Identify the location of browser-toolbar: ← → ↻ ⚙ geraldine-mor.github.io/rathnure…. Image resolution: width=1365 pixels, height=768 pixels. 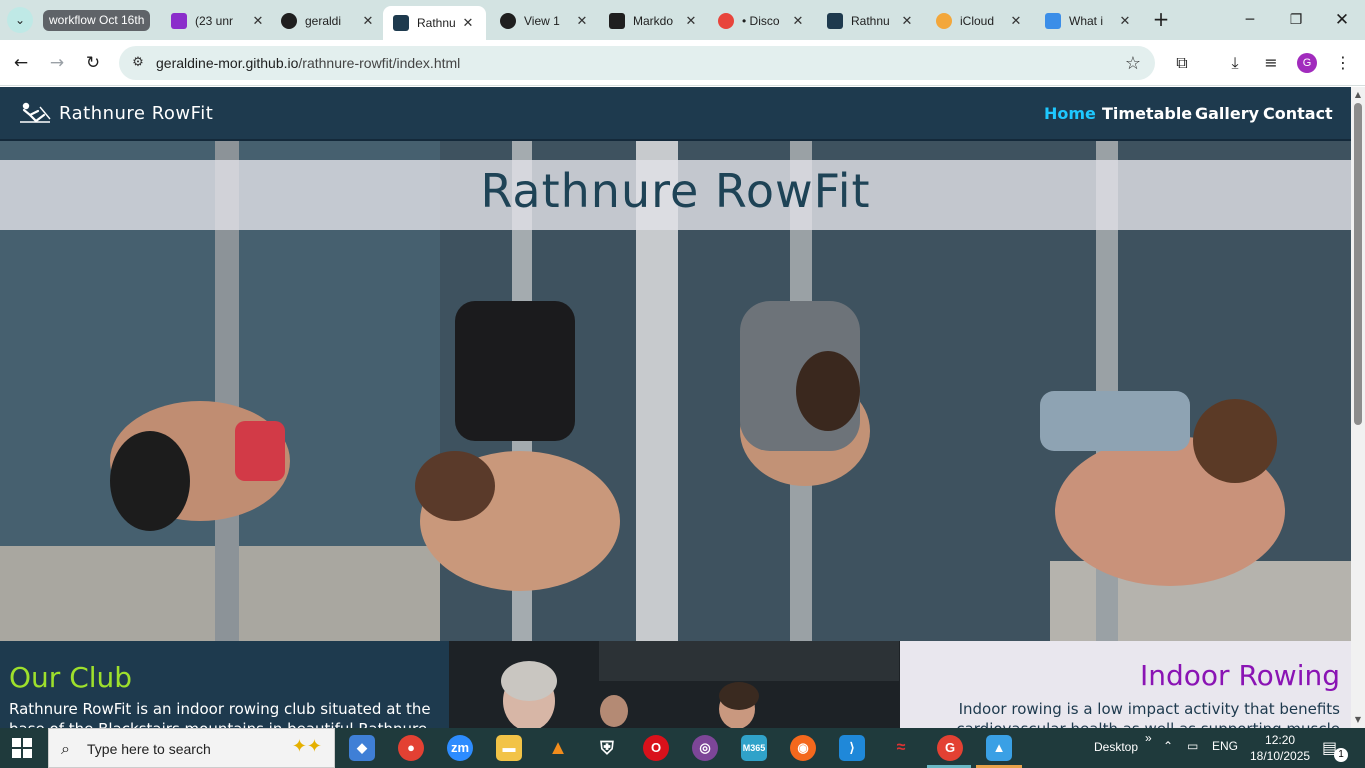
(682, 63).